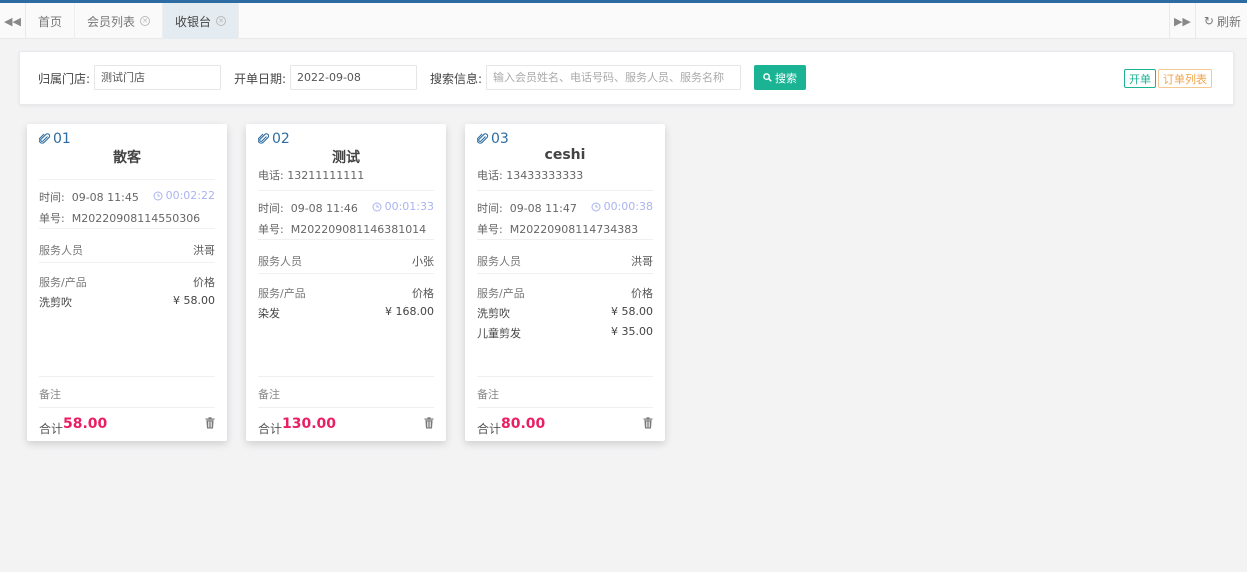  Describe the element at coordinates (632, 331) in the screenshot. I see `service-item-price: ¥ 35.00` at that location.